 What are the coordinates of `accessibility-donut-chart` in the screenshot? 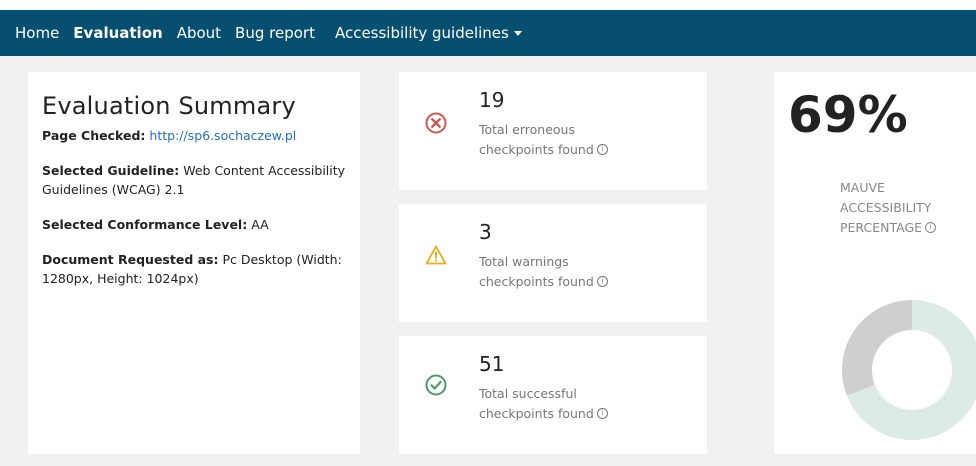 It's located at (909, 370).